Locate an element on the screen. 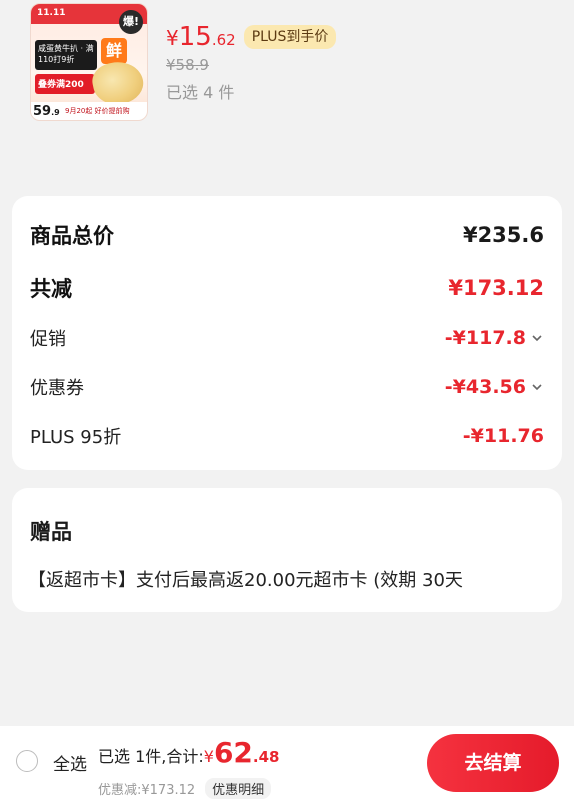 Image resolution: width=574 pixels, height=800 pixels. total-price-label: 商品总价 is located at coordinates (72, 236).